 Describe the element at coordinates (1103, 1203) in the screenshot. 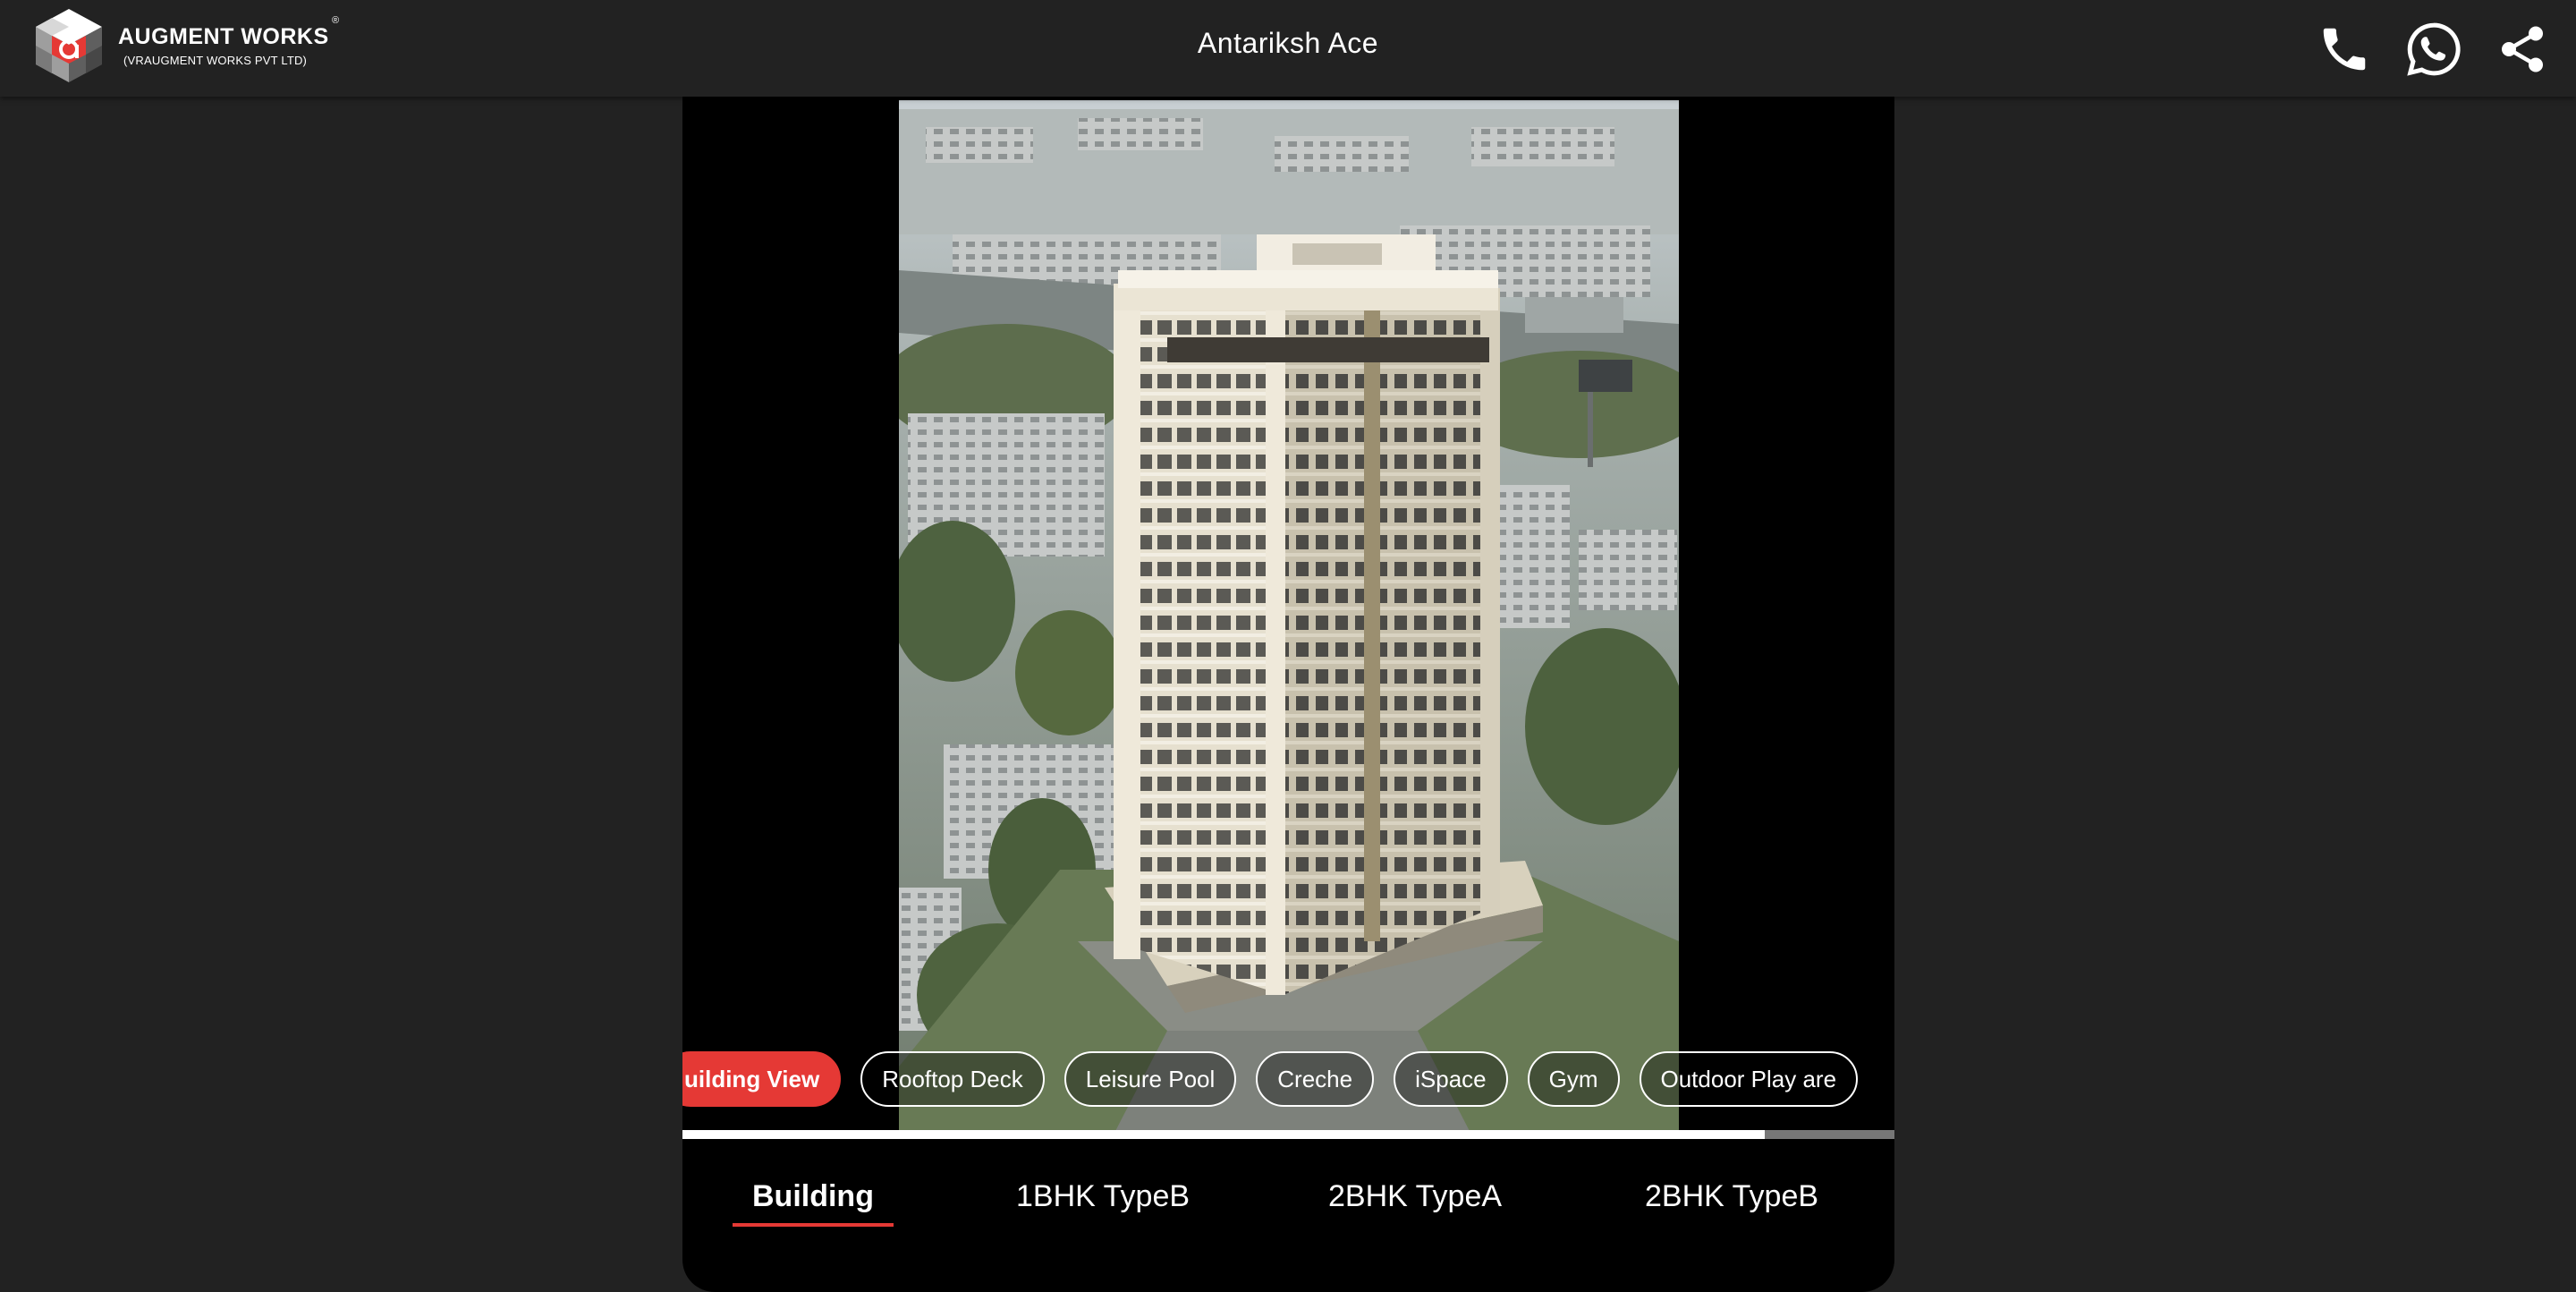

I see `tab-1bhk-typeb: 1BHK TypeB` at that location.